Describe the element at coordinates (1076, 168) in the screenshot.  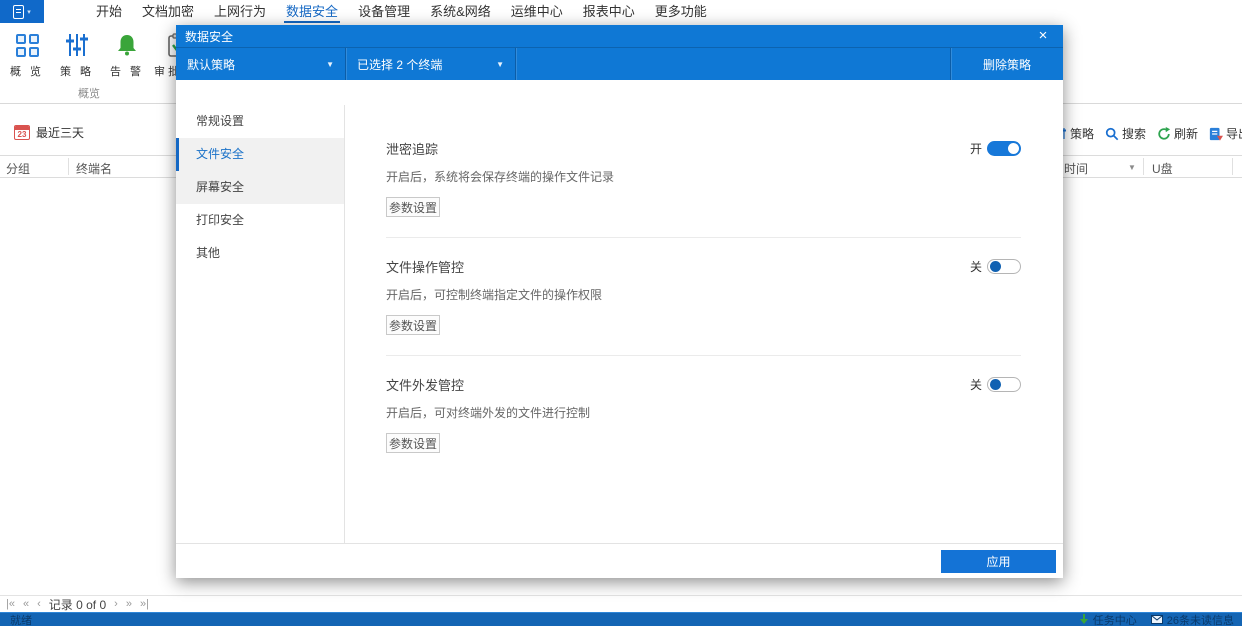
I see `column-header-time: 时间` at that location.